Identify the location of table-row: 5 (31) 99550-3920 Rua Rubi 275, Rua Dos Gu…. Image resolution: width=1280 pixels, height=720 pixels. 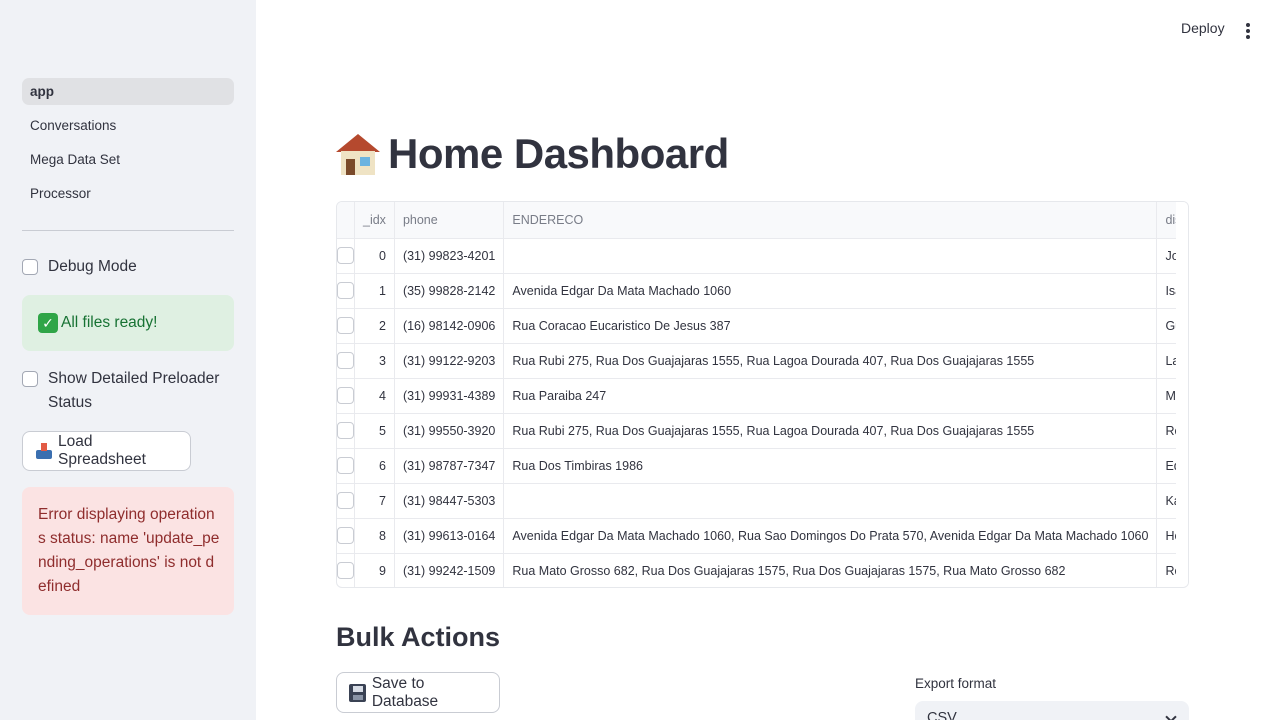
(762, 431).